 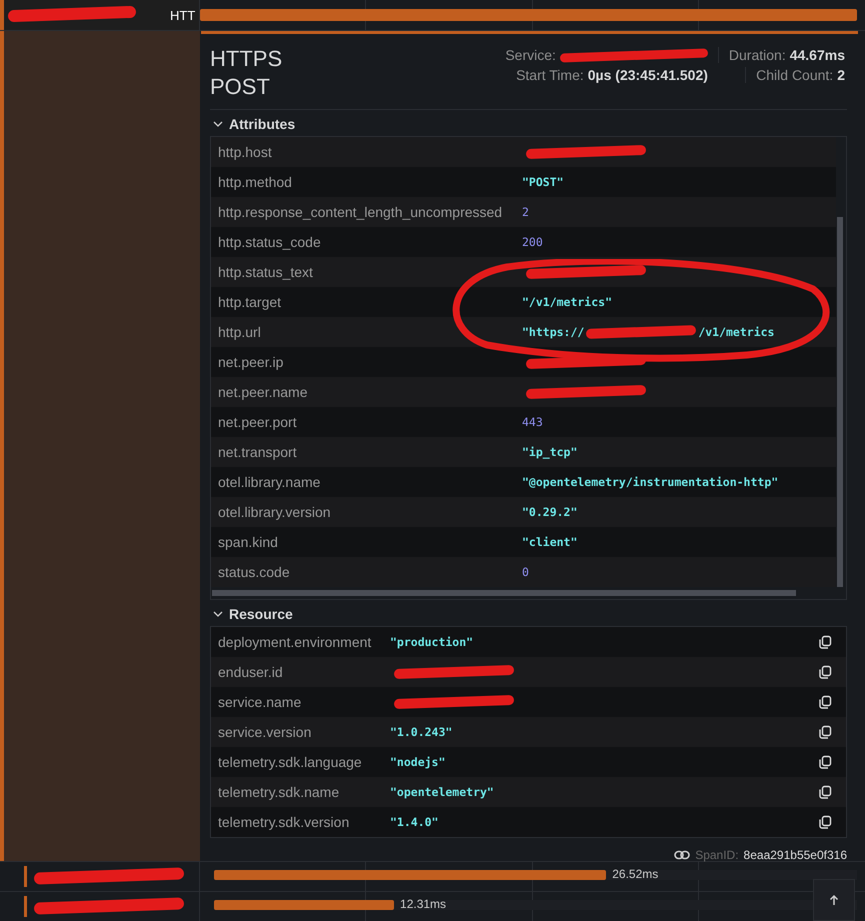 What do you see at coordinates (682, 855) in the screenshot?
I see `link-icon` at bounding box center [682, 855].